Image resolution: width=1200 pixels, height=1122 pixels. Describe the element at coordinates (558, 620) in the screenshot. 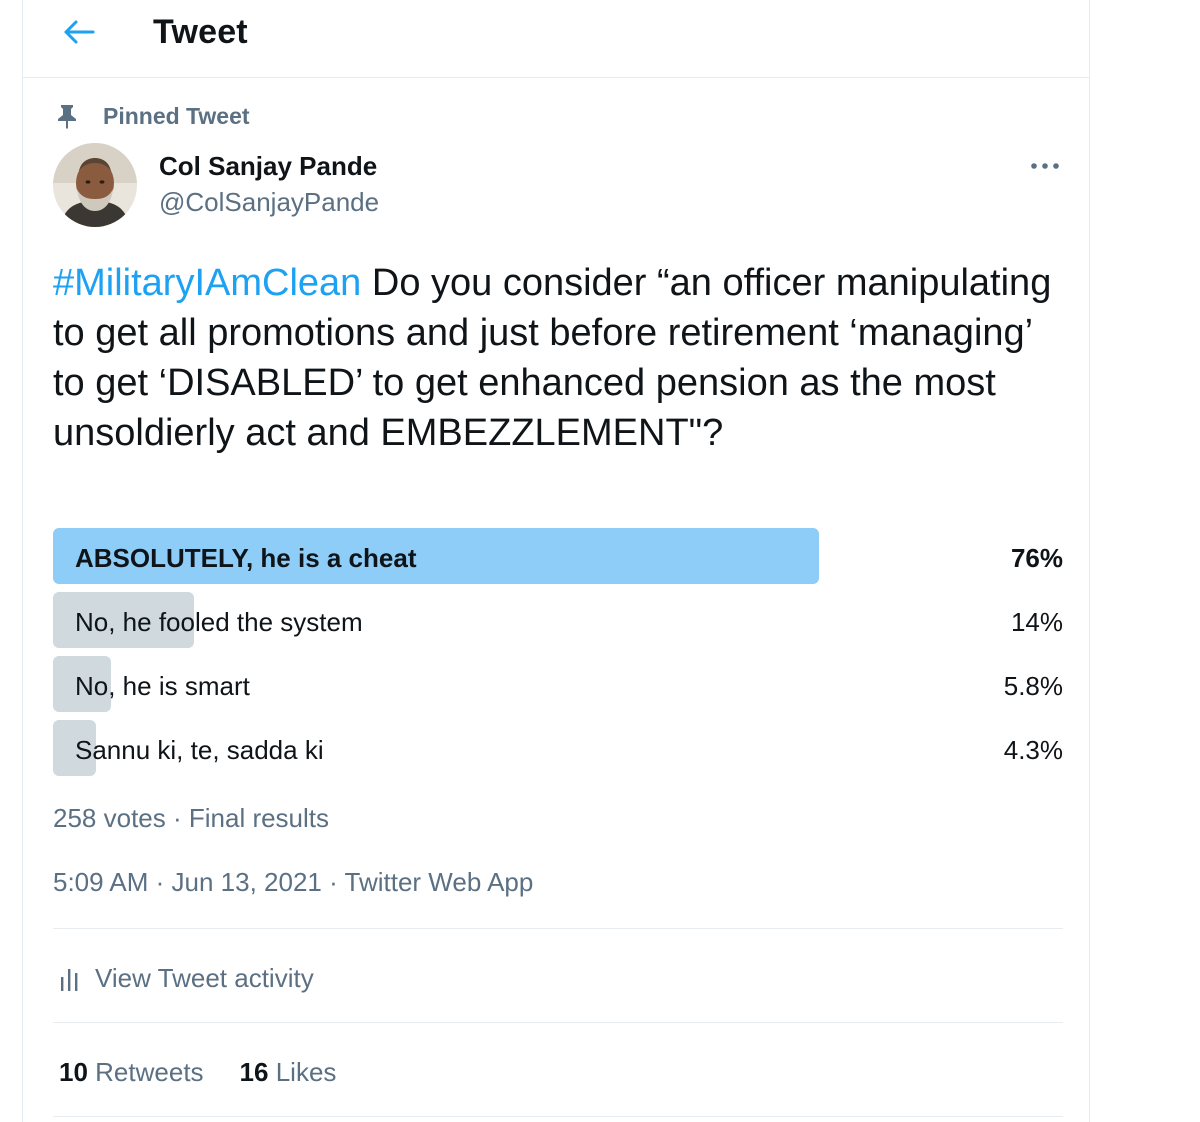

I see `poll-option: No, he fooled the system 14%` at that location.